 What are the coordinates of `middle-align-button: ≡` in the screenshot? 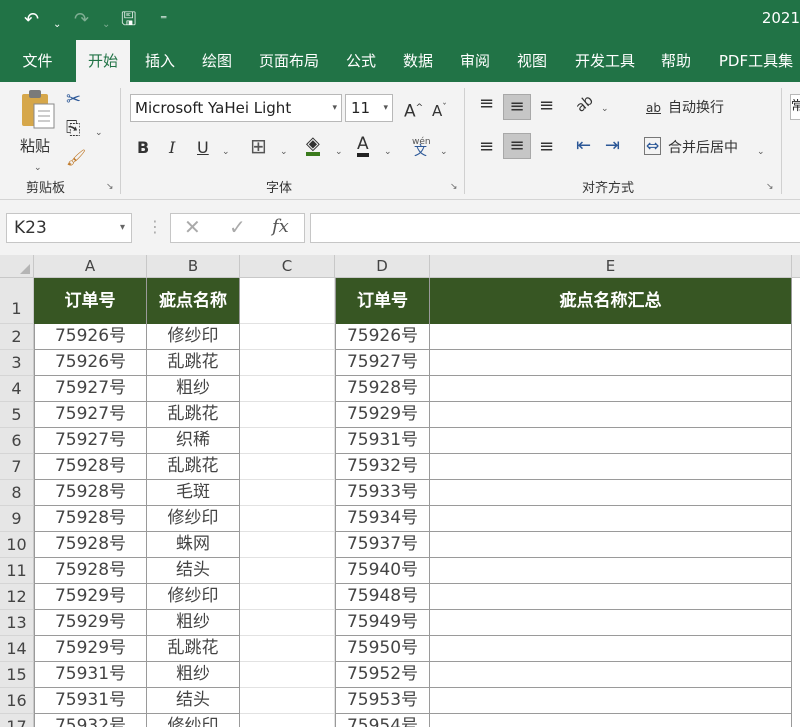 It's located at (517, 107).